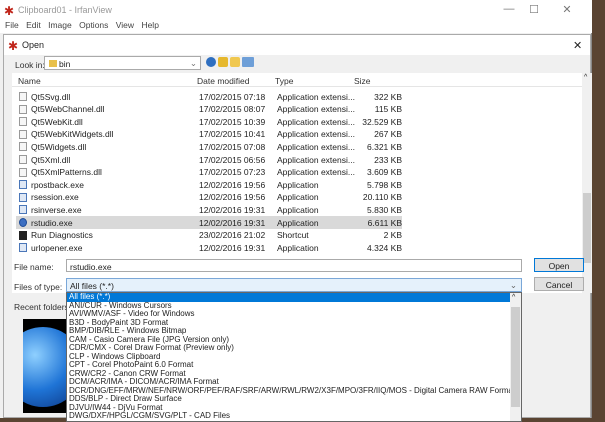  What do you see at coordinates (577, 45) in the screenshot?
I see `dialog-close-button: ✕` at bounding box center [577, 45].